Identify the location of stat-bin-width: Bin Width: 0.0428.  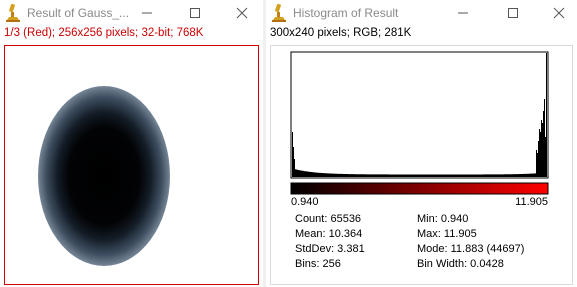
(460, 264).